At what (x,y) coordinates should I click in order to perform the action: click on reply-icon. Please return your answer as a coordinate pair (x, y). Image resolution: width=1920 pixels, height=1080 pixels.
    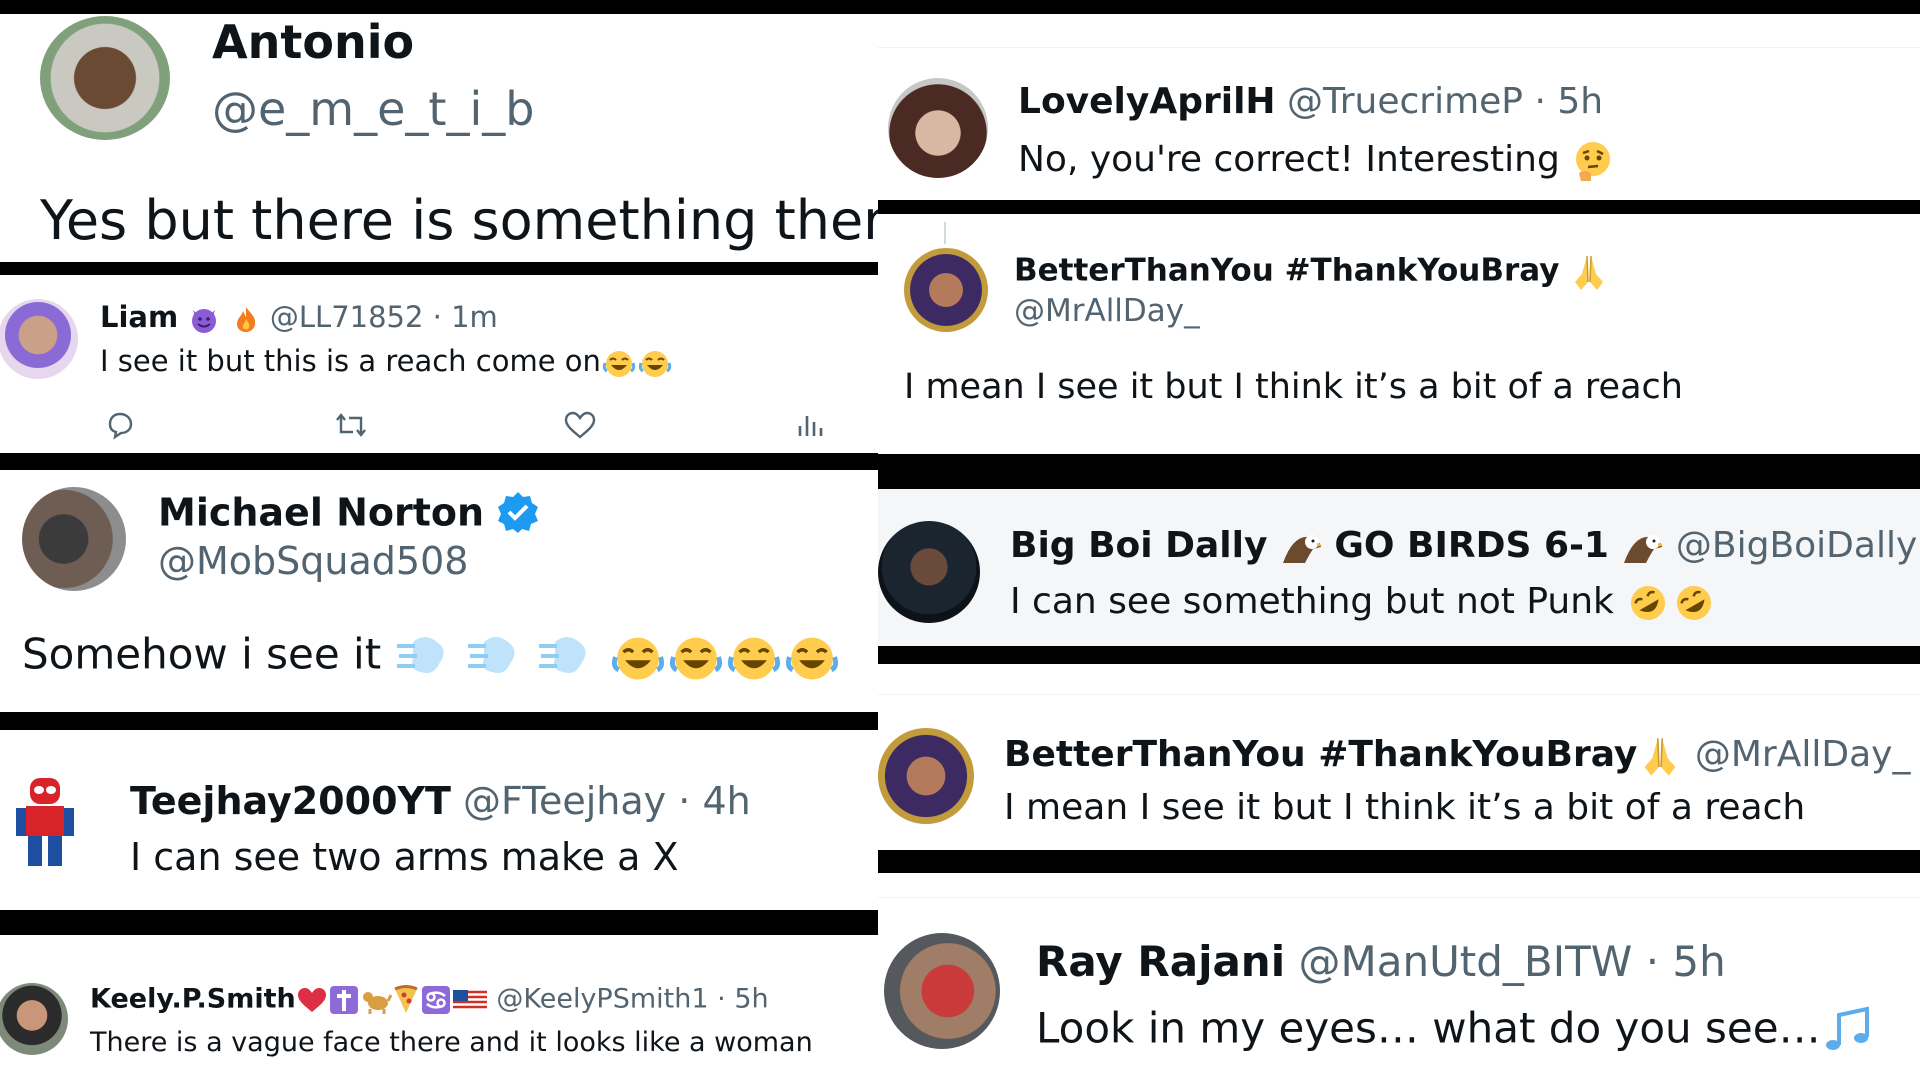
    Looking at the image, I should click on (120, 425).